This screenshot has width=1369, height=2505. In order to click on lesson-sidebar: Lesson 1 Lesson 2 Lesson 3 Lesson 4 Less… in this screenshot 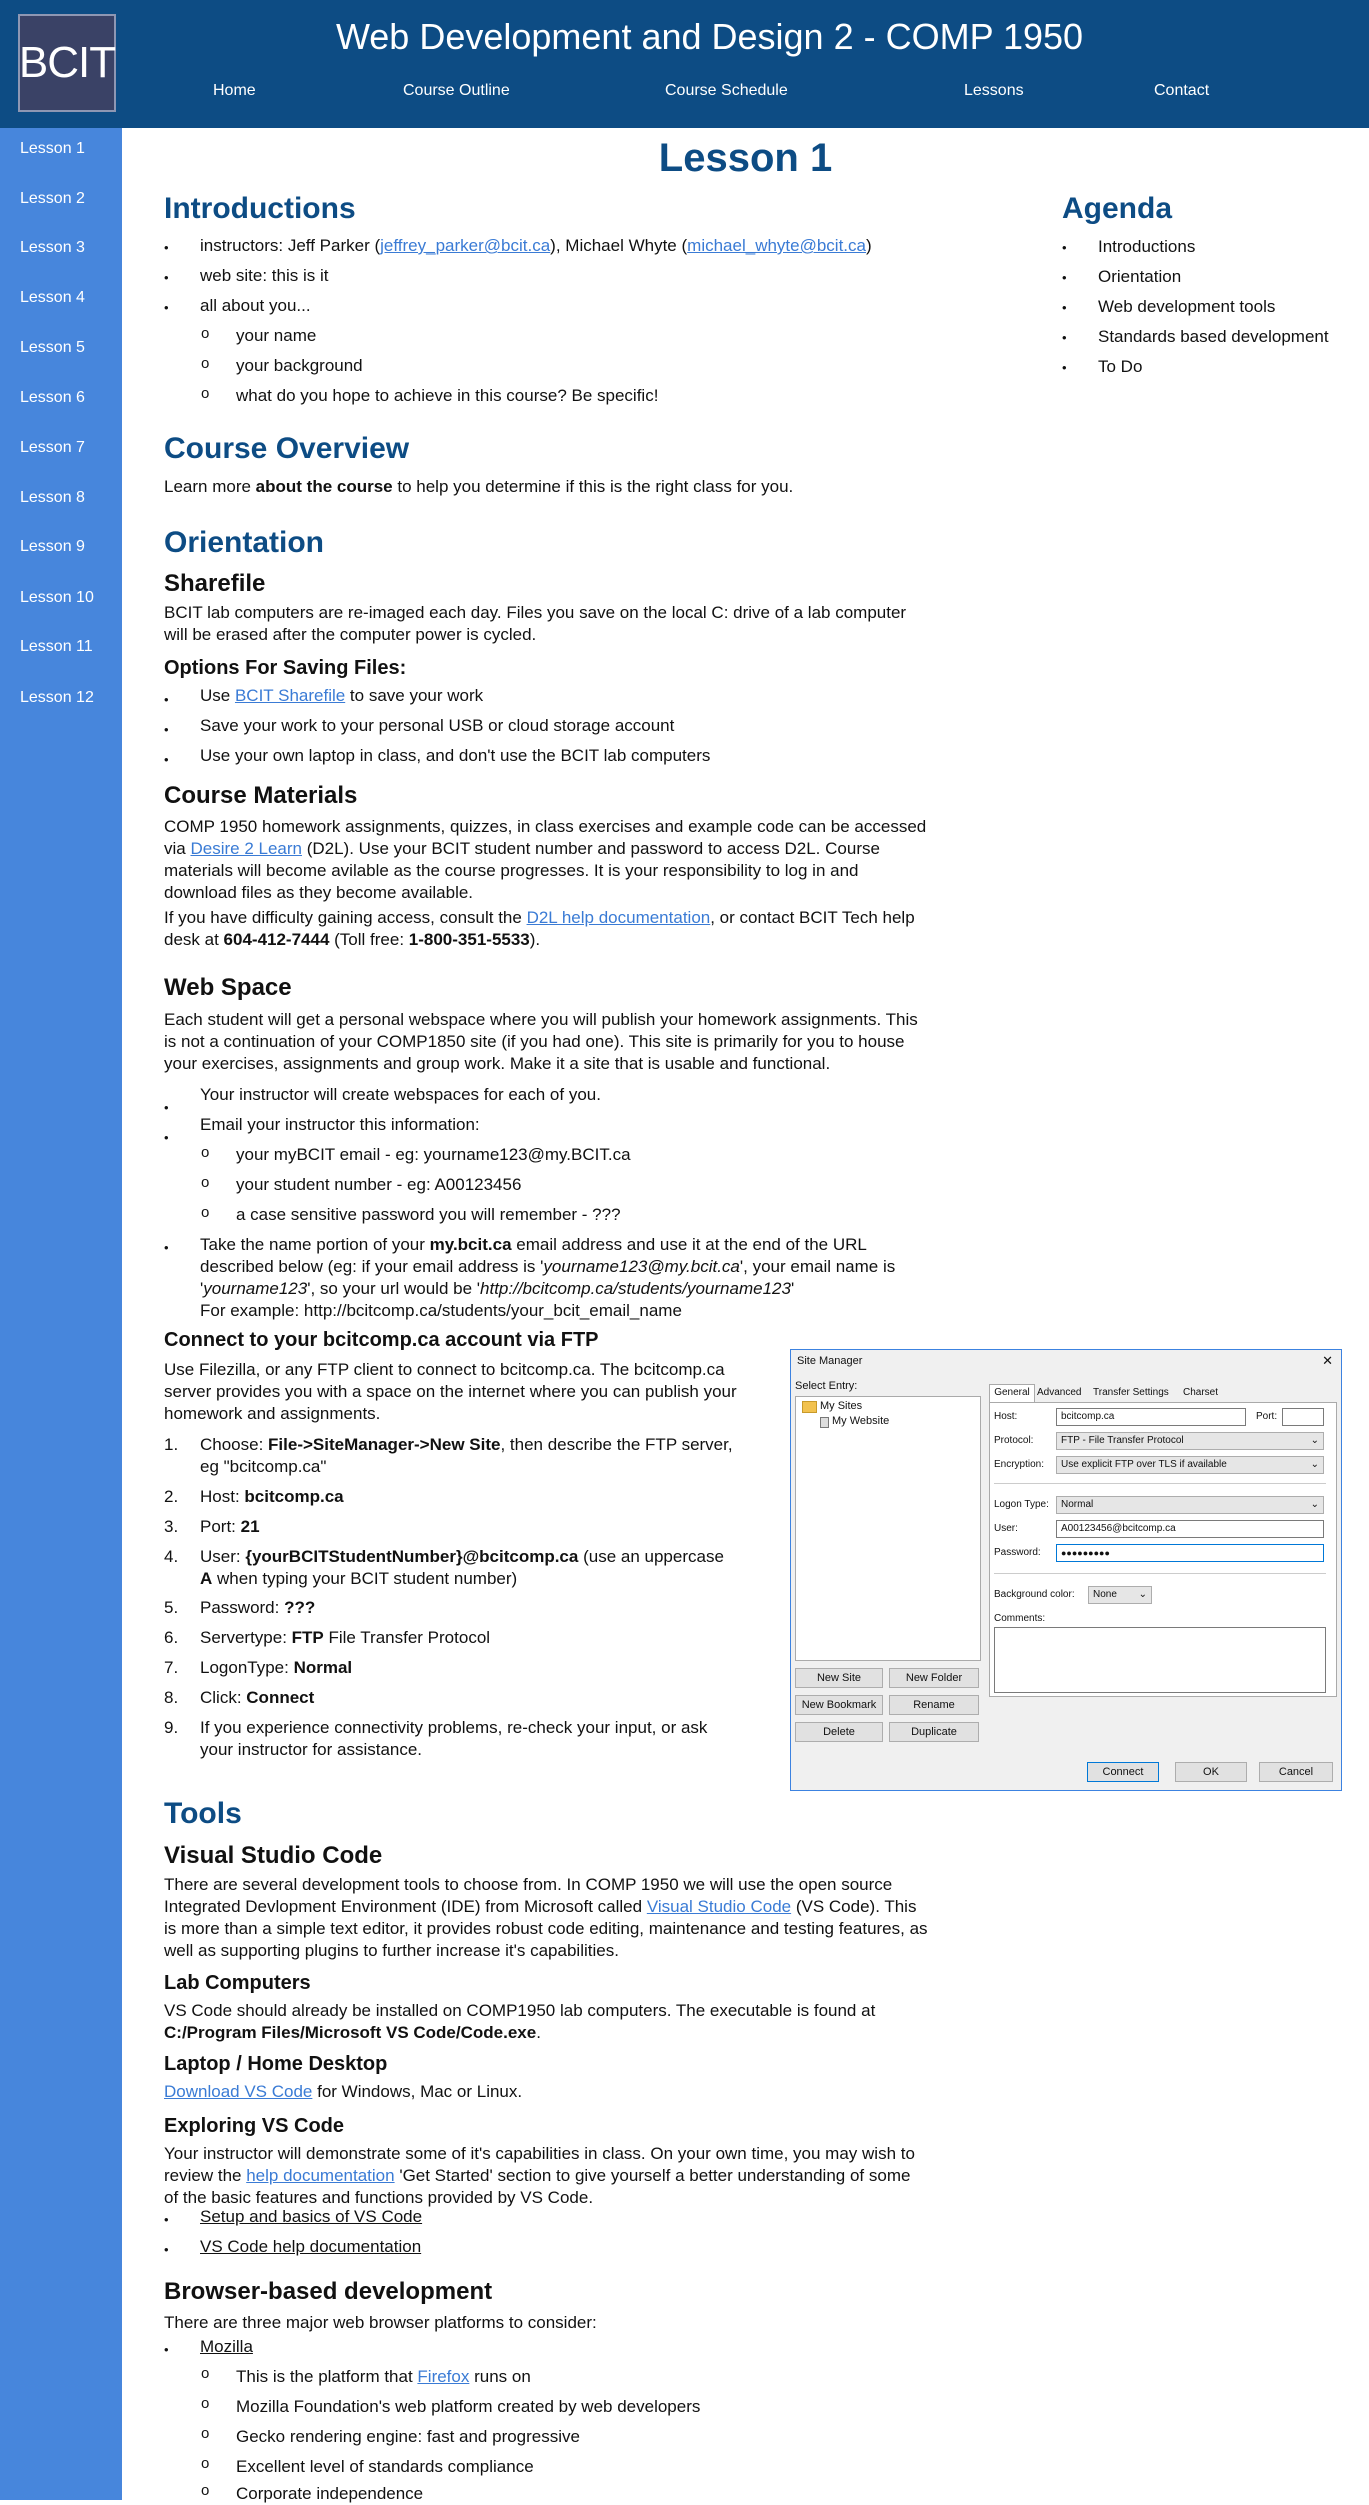, I will do `click(61, 1314)`.